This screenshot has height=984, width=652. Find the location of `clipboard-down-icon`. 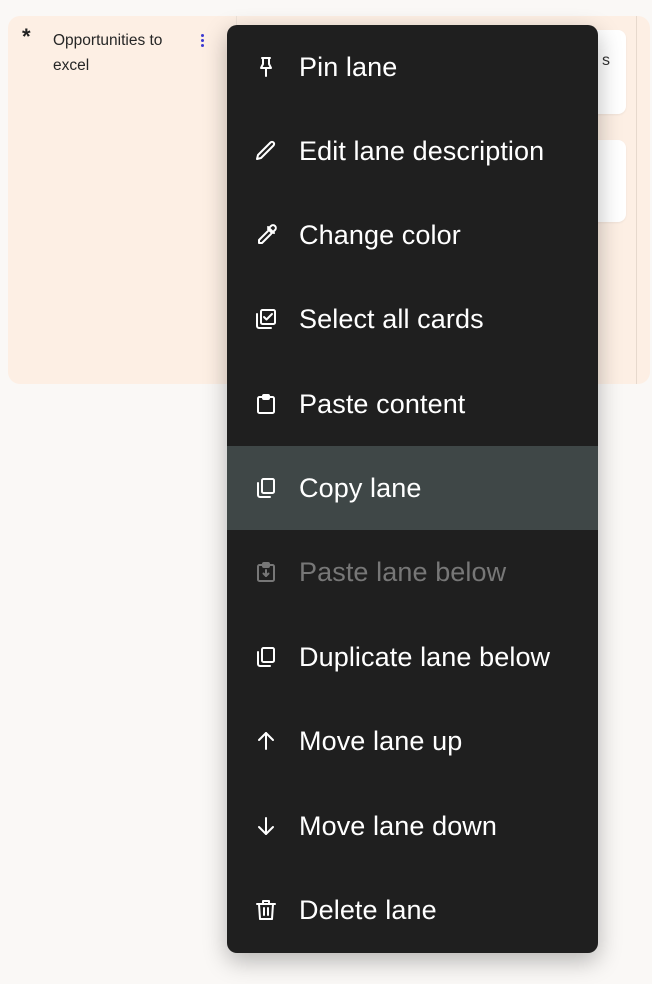

clipboard-down-icon is located at coordinates (266, 572).